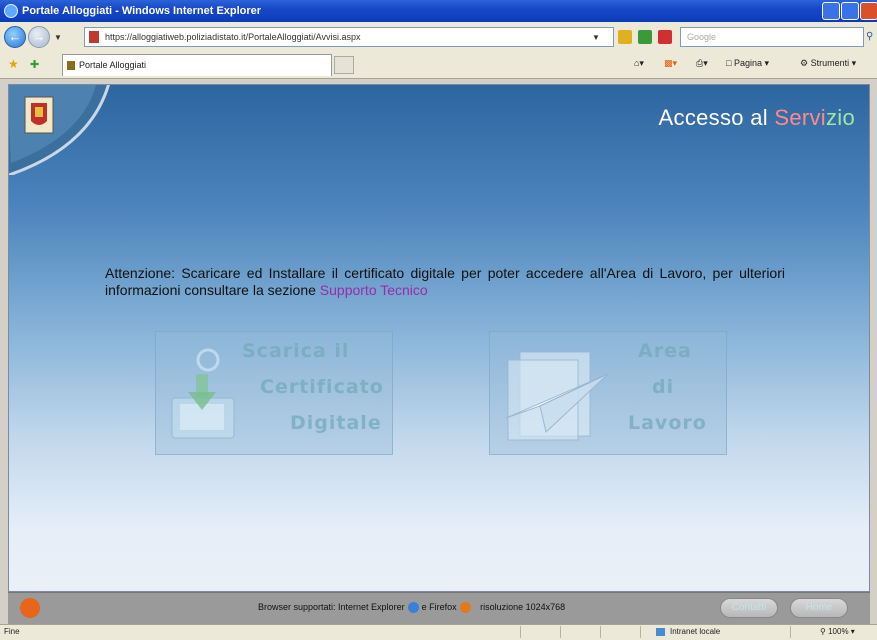 This screenshot has height=640, width=877. What do you see at coordinates (344, 65) in the screenshot?
I see `new-tab-button` at bounding box center [344, 65].